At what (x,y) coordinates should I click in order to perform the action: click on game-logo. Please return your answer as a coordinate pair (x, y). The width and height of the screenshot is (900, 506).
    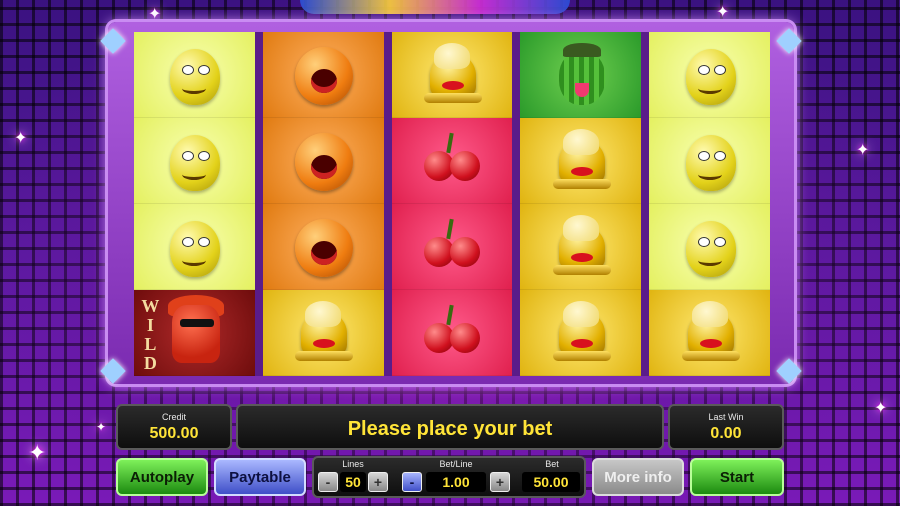
    Looking at the image, I should click on (435, 7).